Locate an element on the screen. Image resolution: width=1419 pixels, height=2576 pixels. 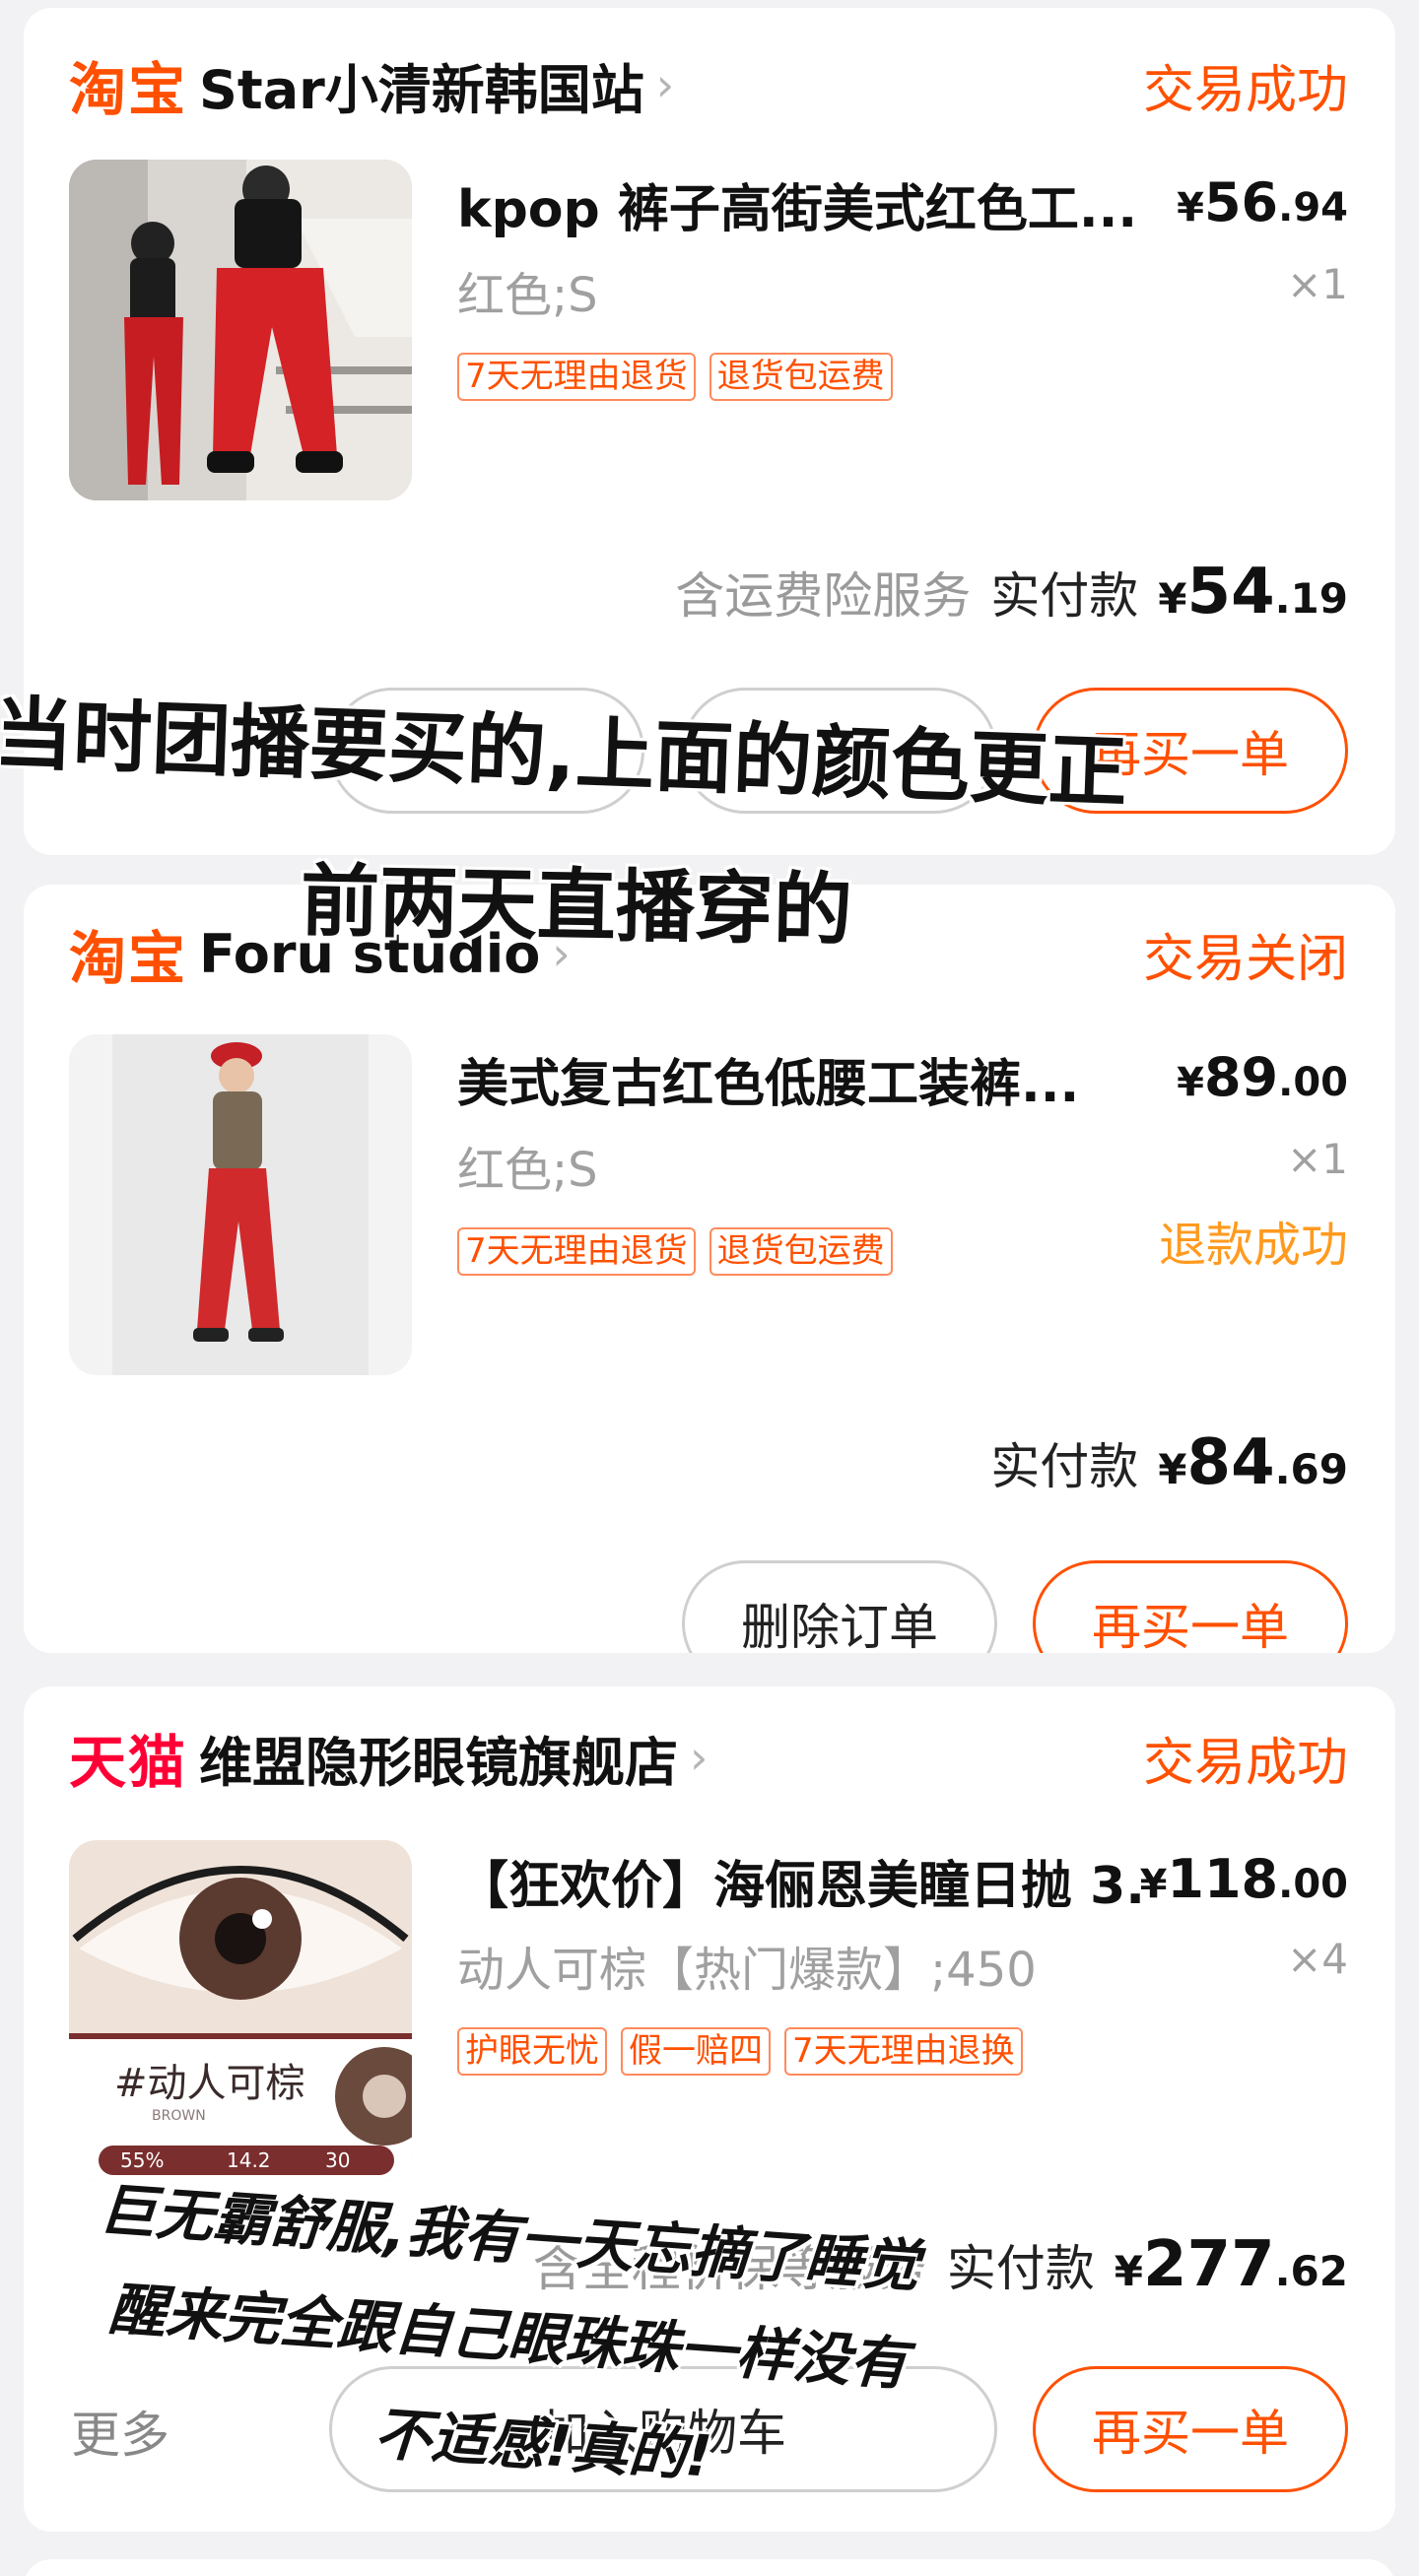
product-variant: 动人可棕【热门爆款】;450 is located at coordinates (747, 1971).